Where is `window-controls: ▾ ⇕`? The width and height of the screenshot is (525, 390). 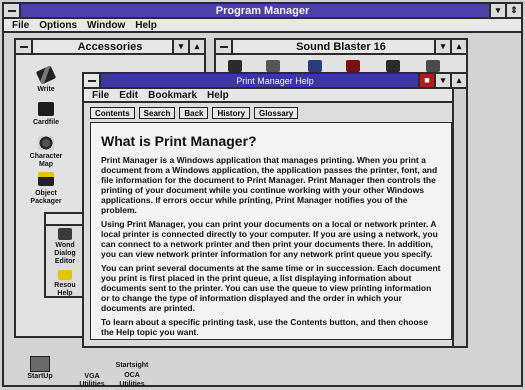
window-controls: ▾ ⇕ is located at coordinates (505, 10).